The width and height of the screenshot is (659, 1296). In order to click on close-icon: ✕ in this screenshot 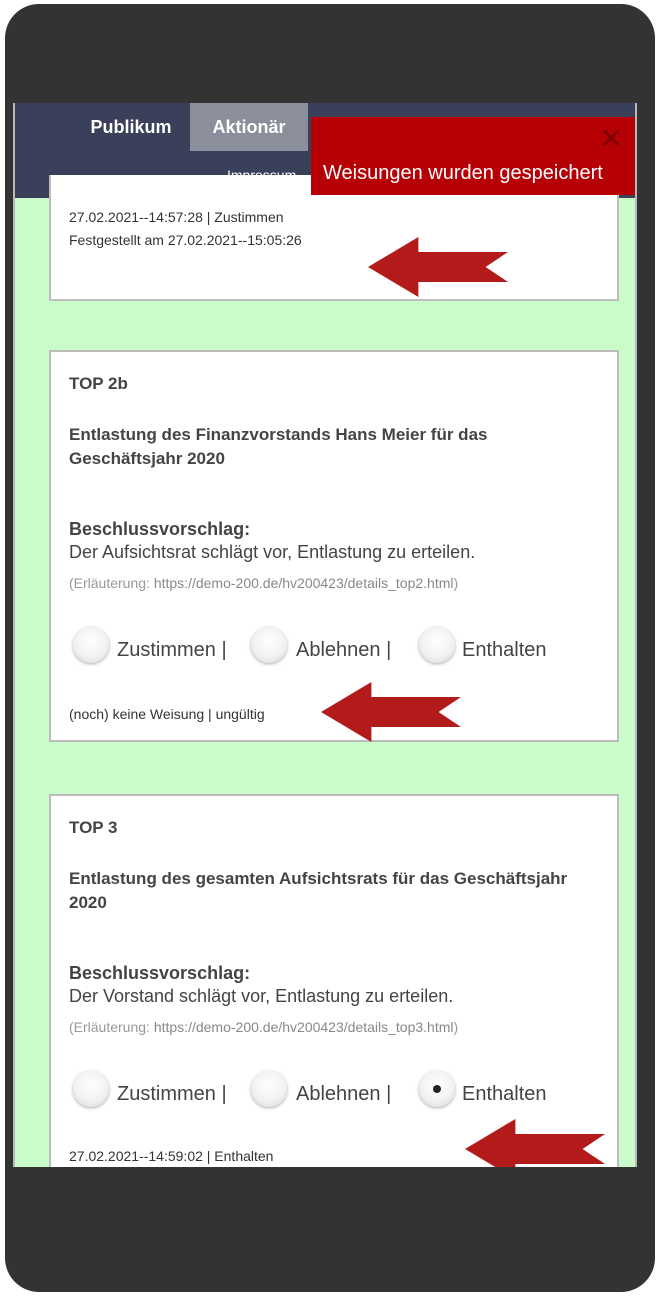, I will do `click(611, 139)`.